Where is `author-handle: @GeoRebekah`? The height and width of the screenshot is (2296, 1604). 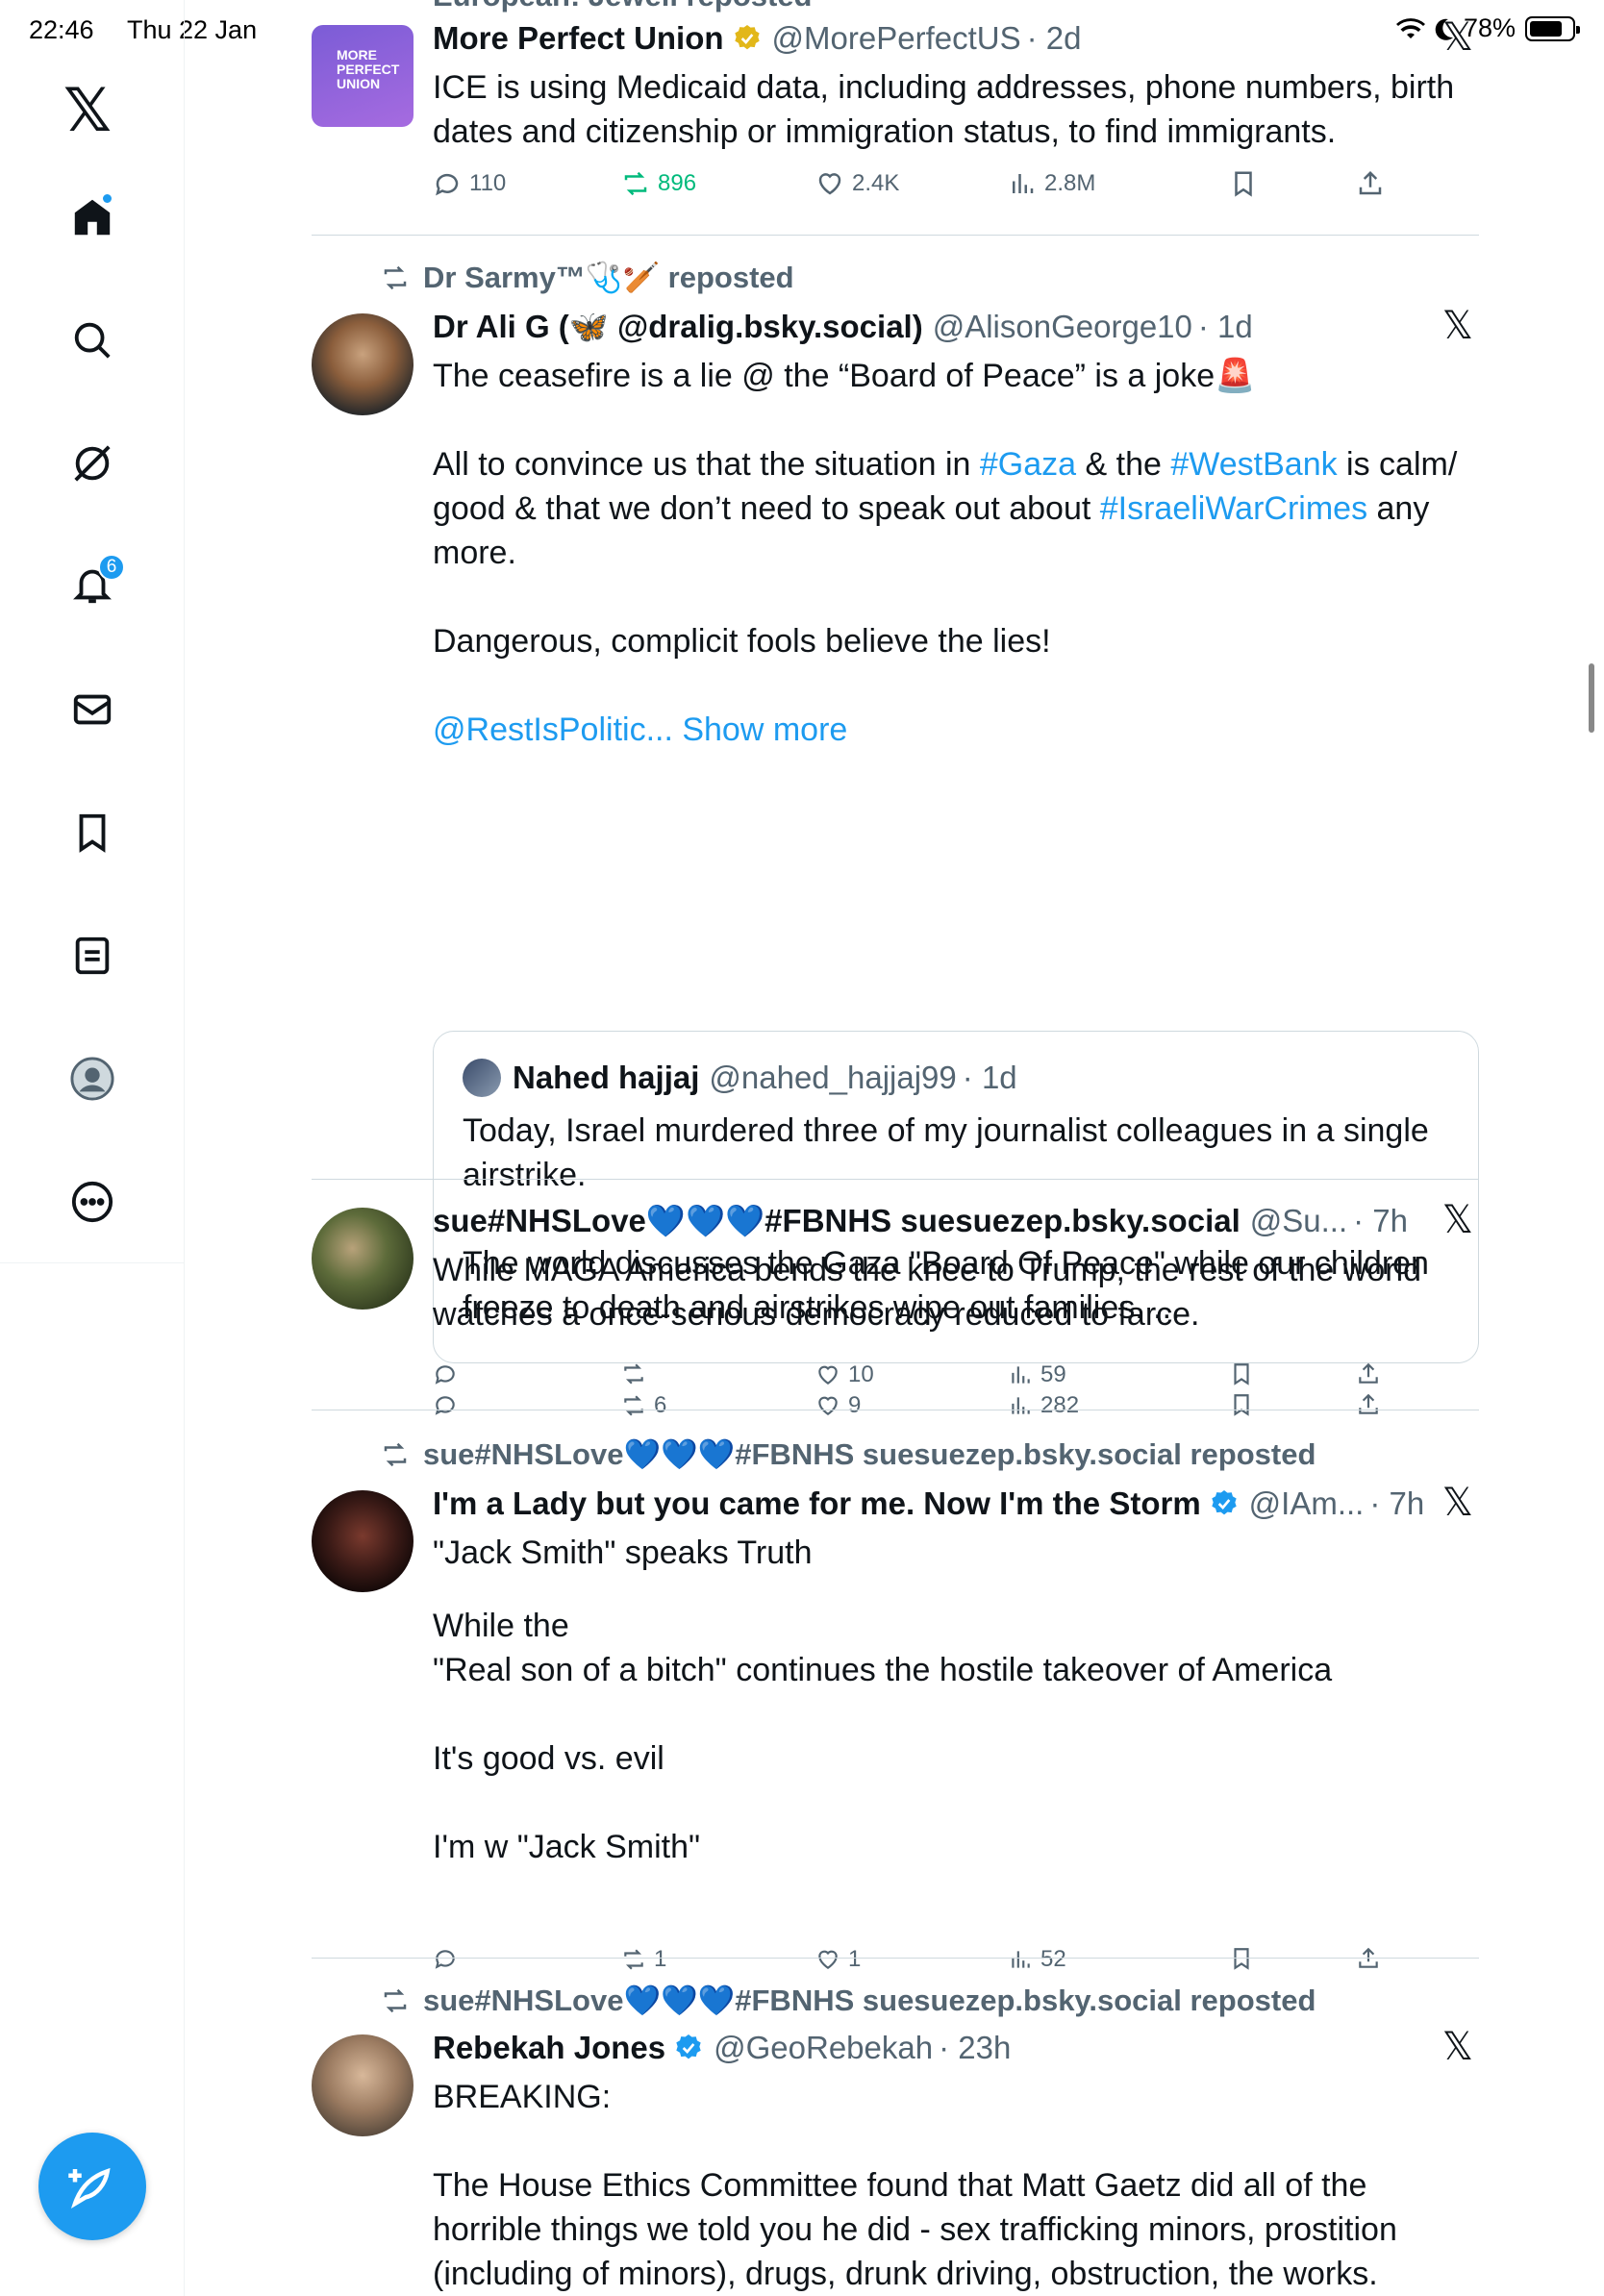 author-handle: @GeoRebekah is located at coordinates (823, 2048).